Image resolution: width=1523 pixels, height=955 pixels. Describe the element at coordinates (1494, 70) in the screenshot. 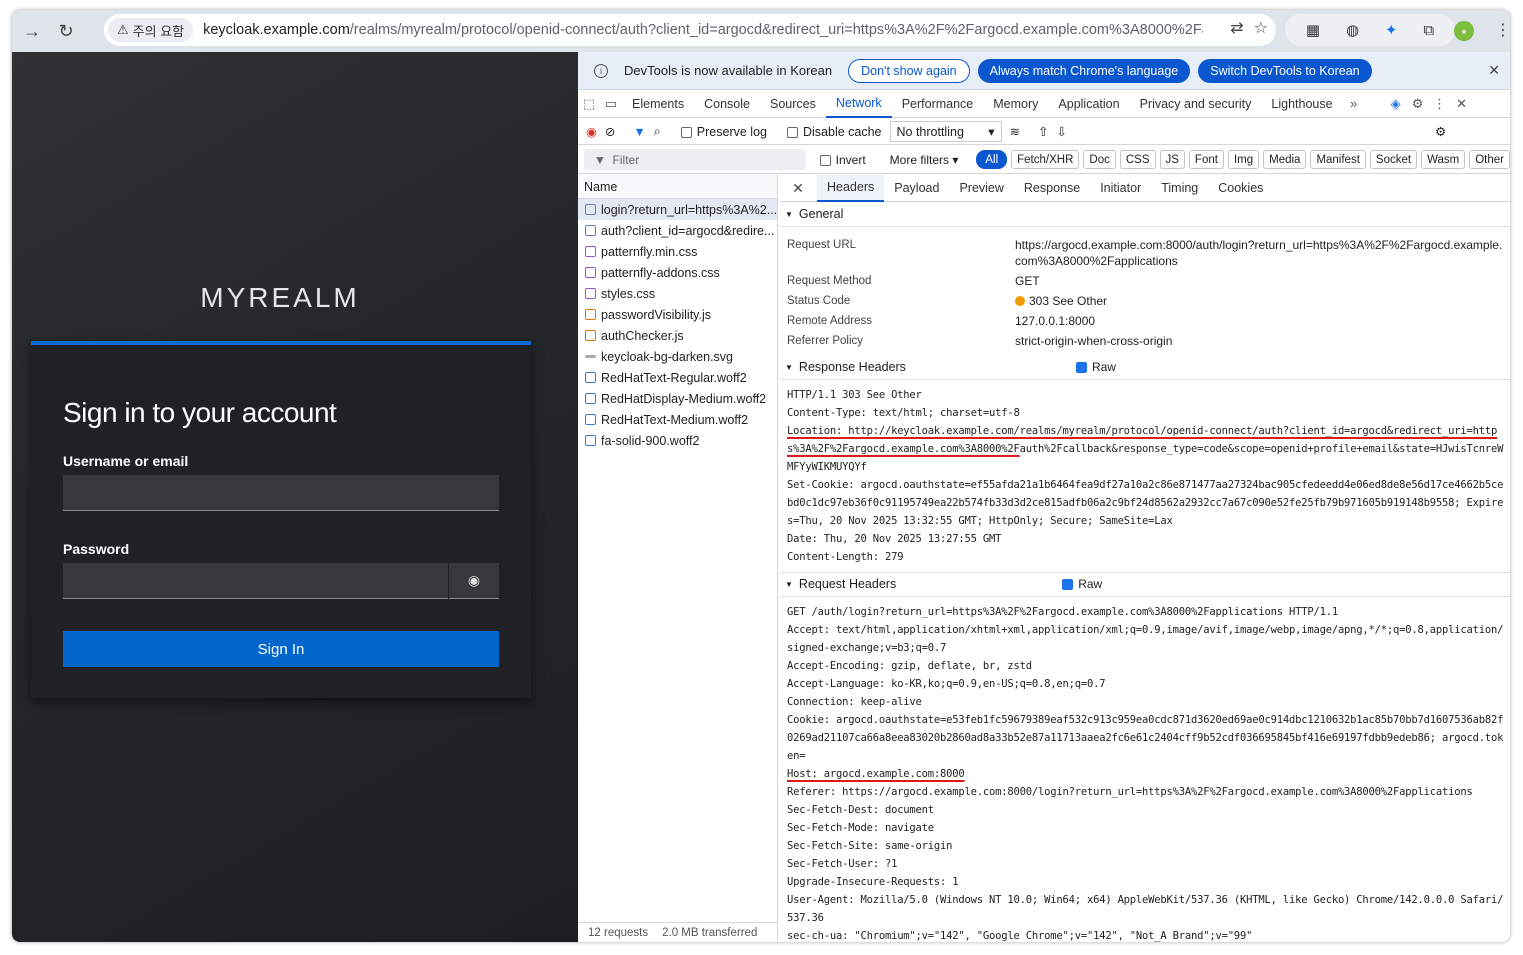

I see `close-icon: ✕` at that location.